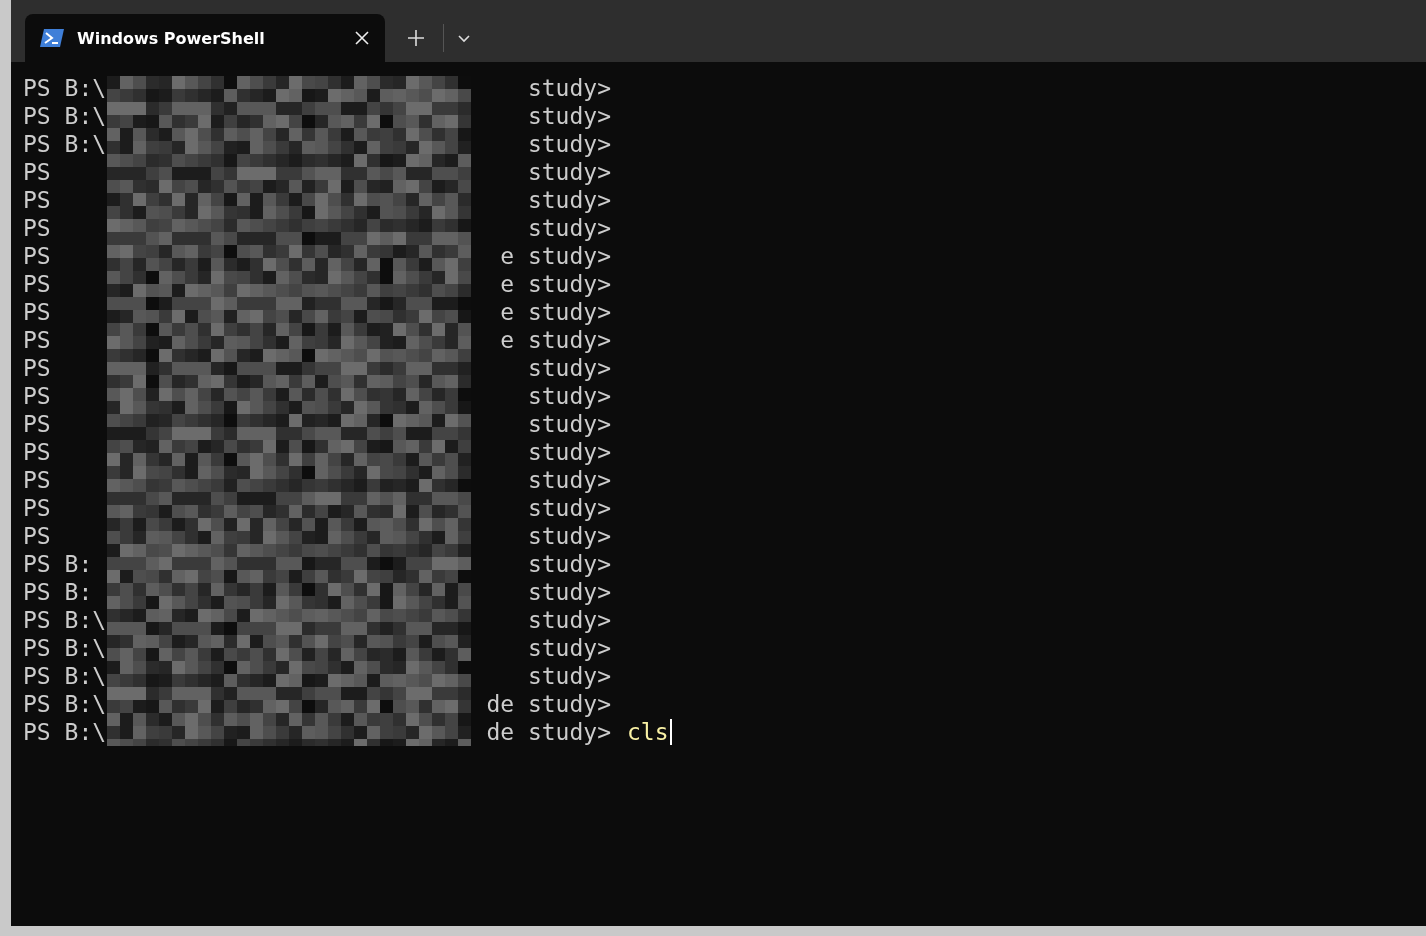 The width and height of the screenshot is (1426, 936). I want to click on terminal-tab: Windows PowerShell, so click(205, 38).